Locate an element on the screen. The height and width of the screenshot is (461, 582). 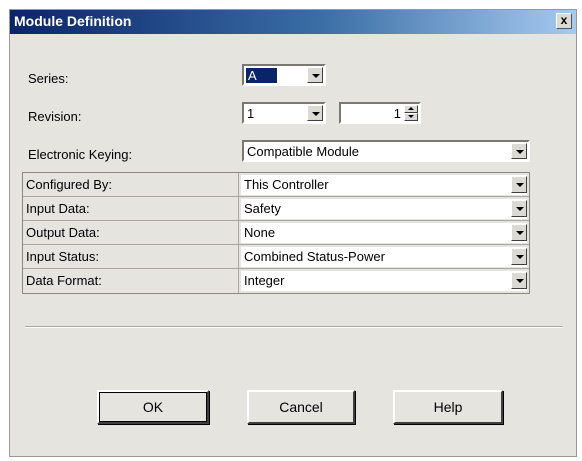
output-data-select: None is located at coordinates (384, 233).